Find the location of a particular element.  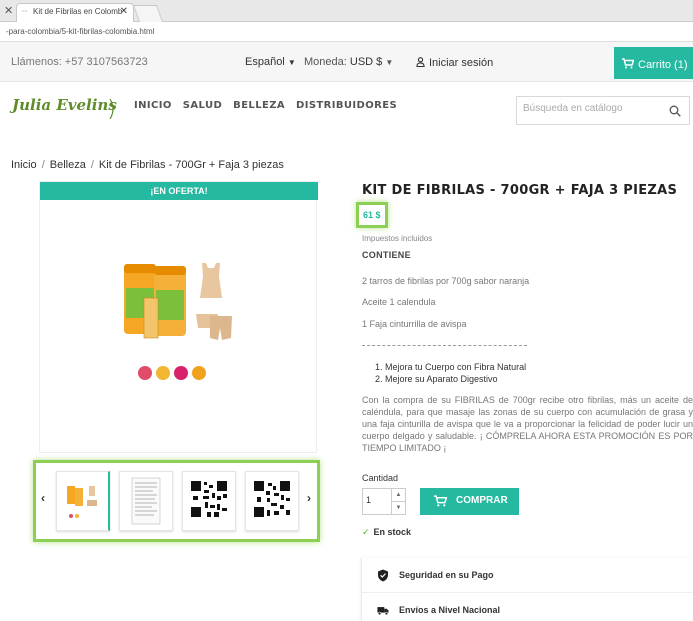

currency-selector: Moneda: USD $ ▼ is located at coordinates (348, 62).